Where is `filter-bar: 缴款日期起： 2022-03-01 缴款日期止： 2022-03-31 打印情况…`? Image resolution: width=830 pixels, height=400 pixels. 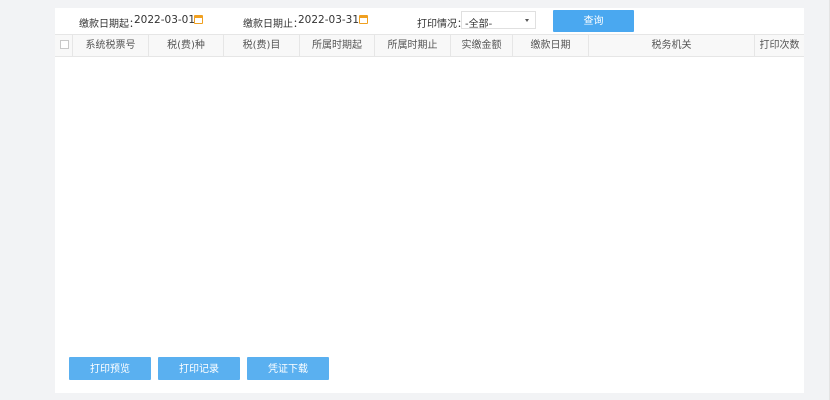
filter-bar: 缴款日期起： 2022-03-01 缴款日期止： 2022-03-31 打印情况… is located at coordinates (429, 21).